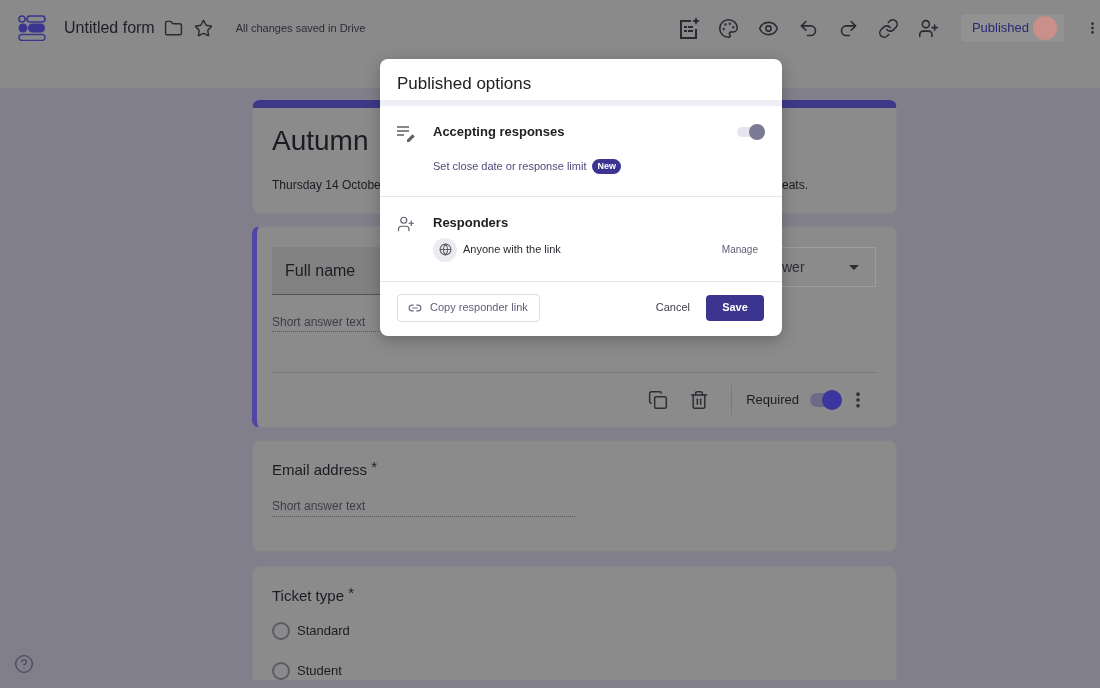  What do you see at coordinates (24, 664) in the screenshot?
I see `help-icon` at bounding box center [24, 664].